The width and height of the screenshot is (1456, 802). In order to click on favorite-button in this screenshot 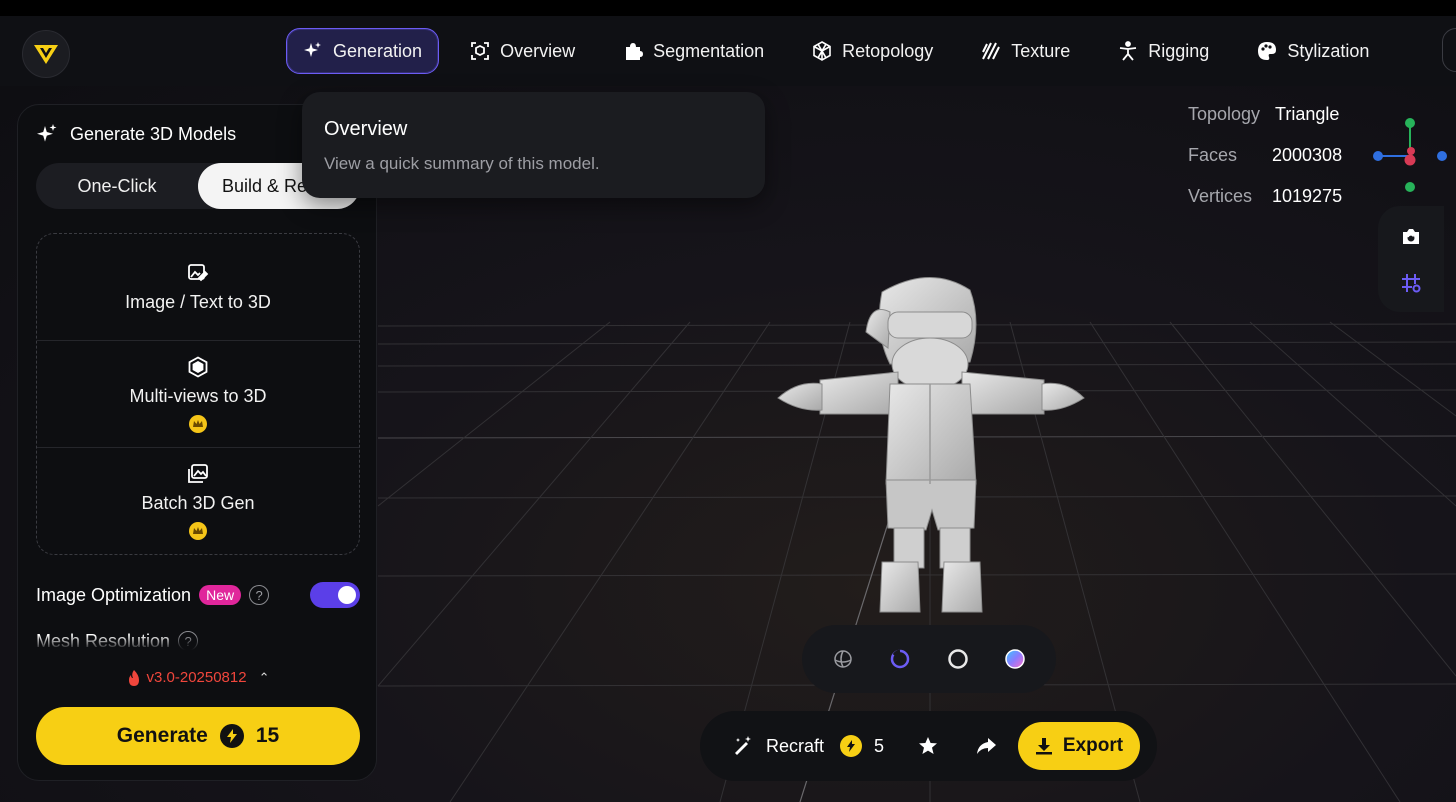, I will do `click(928, 746)`.